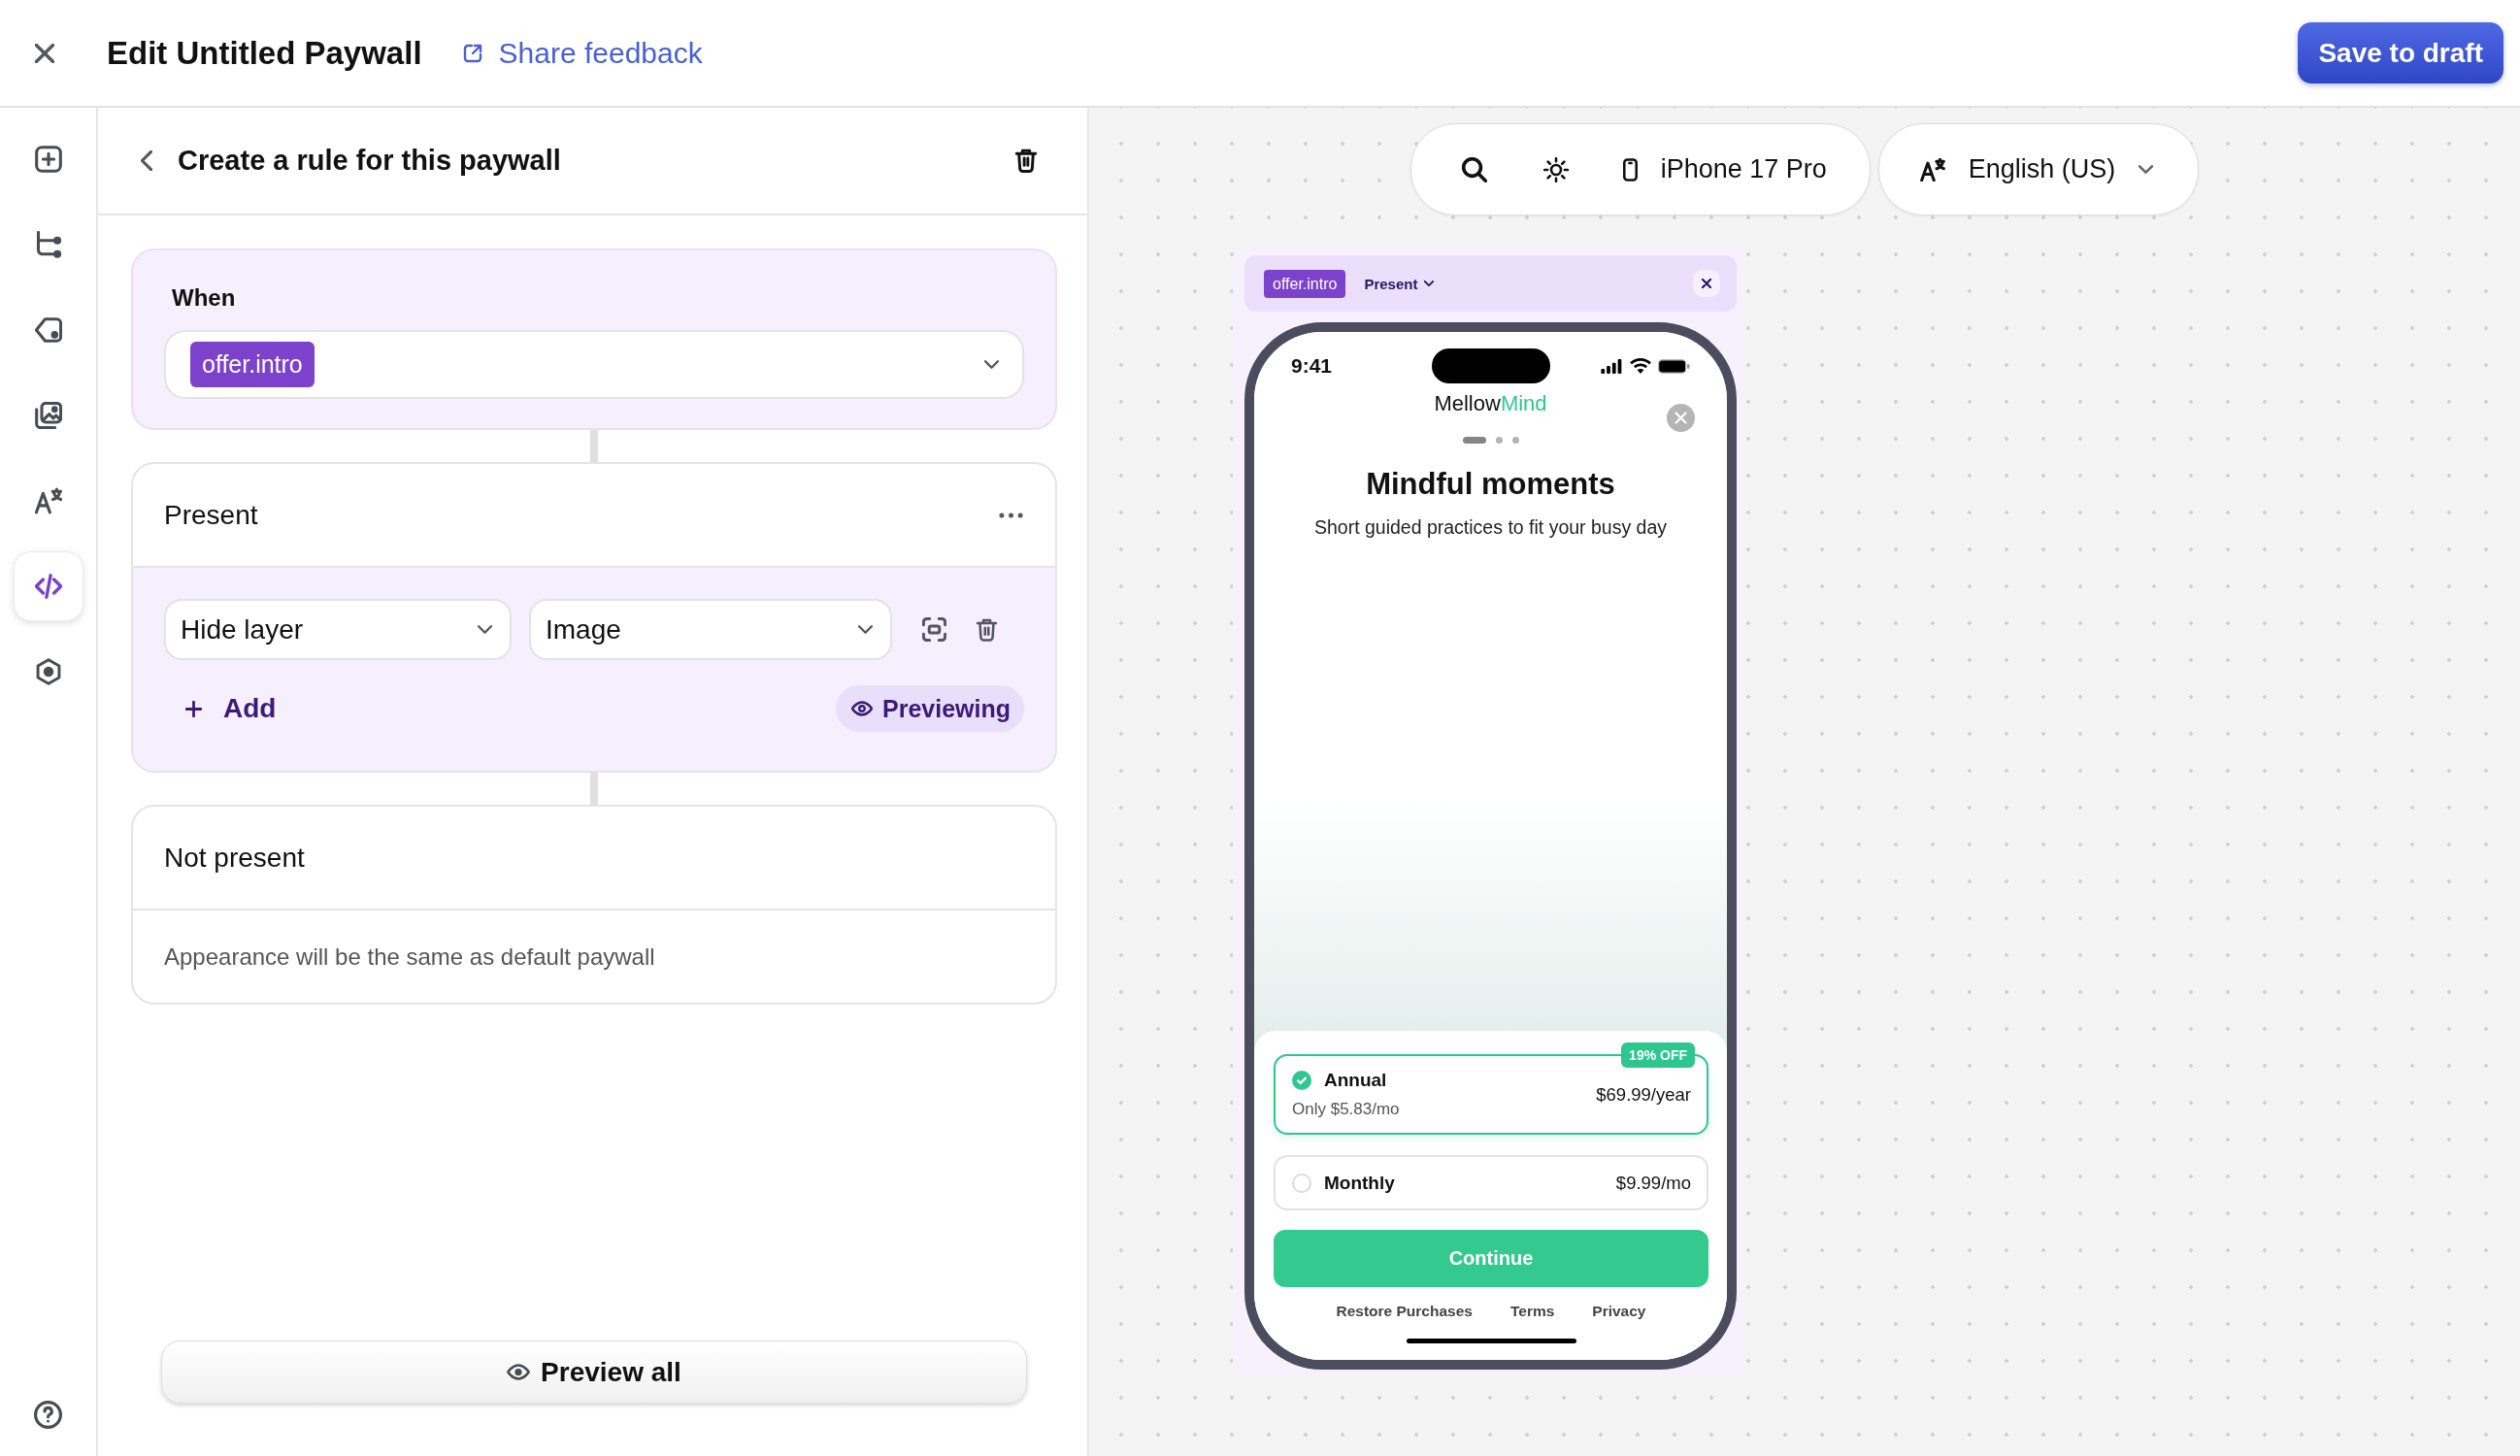  What do you see at coordinates (1674, 366) in the screenshot?
I see `battery-icon` at bounding box center [1674, 366].